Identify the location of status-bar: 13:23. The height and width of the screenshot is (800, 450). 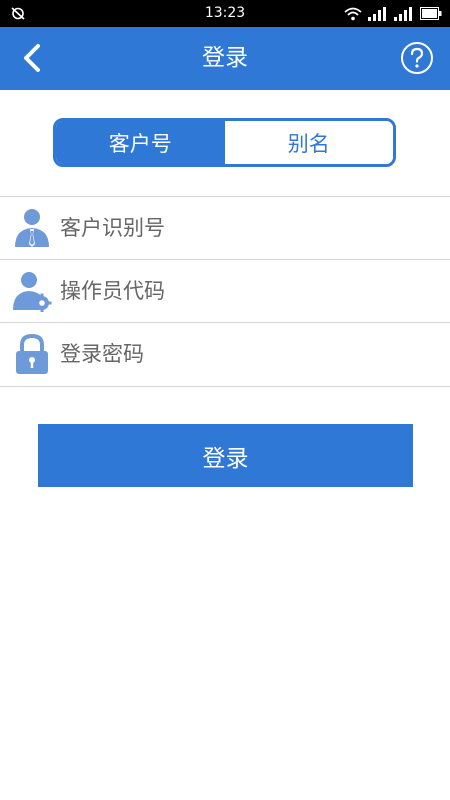
(225, 13).